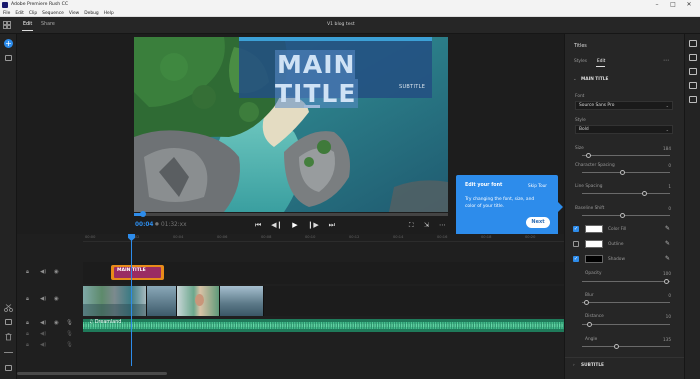  What do you see at coordinates (537, 185) in the screenshot?
I see `skip-tour-link: Skip Tour` at bounding box center [537, 185].